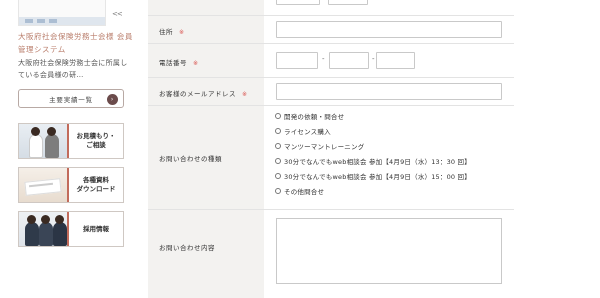  I want to click on form-row-email: お客様のメールアドレス ※, so click(331, 92).